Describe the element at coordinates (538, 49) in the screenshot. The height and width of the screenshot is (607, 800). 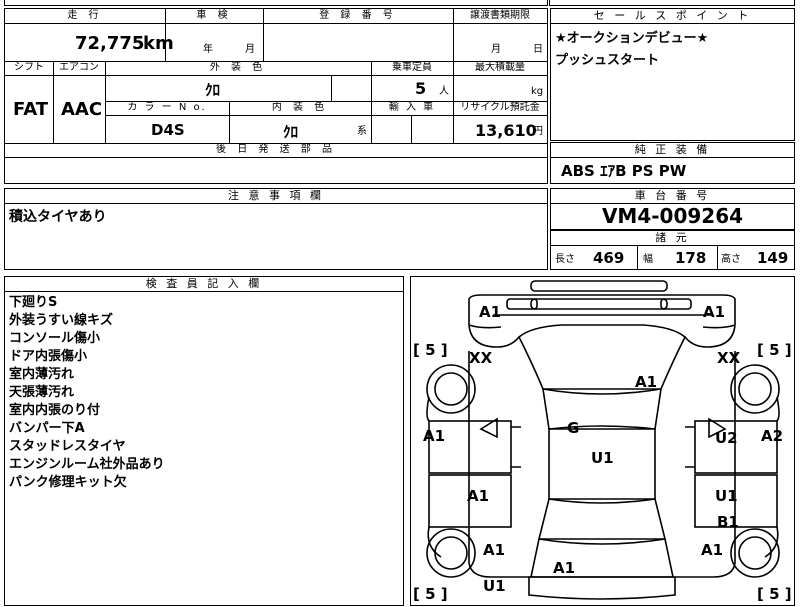
I see `deadline-day-unit: 日` at that location.